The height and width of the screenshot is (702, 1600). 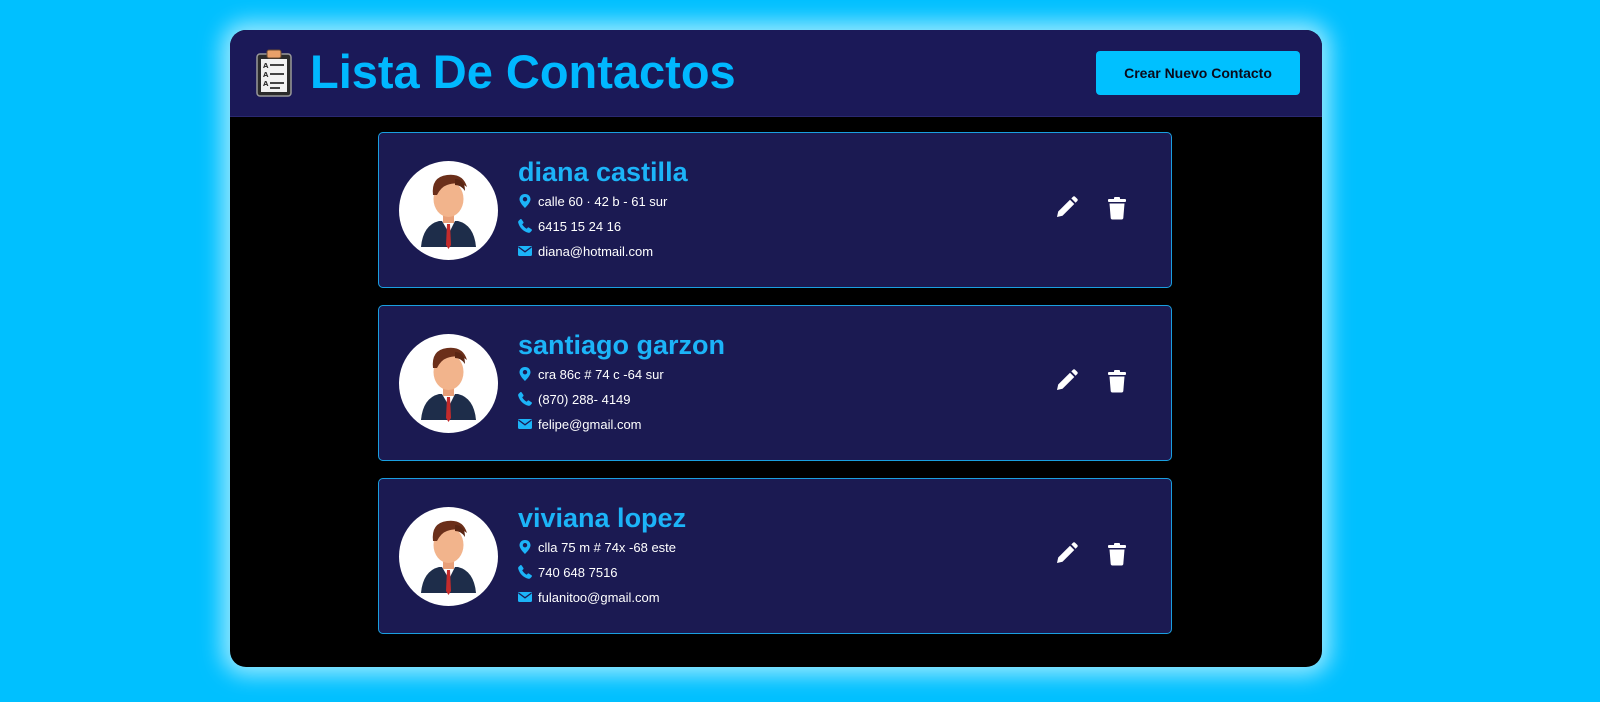 What do you see at coordinates (523, 71) in the screenshot?
I see `page-title: Lista De Contactos` at bounding box center [523, 71].